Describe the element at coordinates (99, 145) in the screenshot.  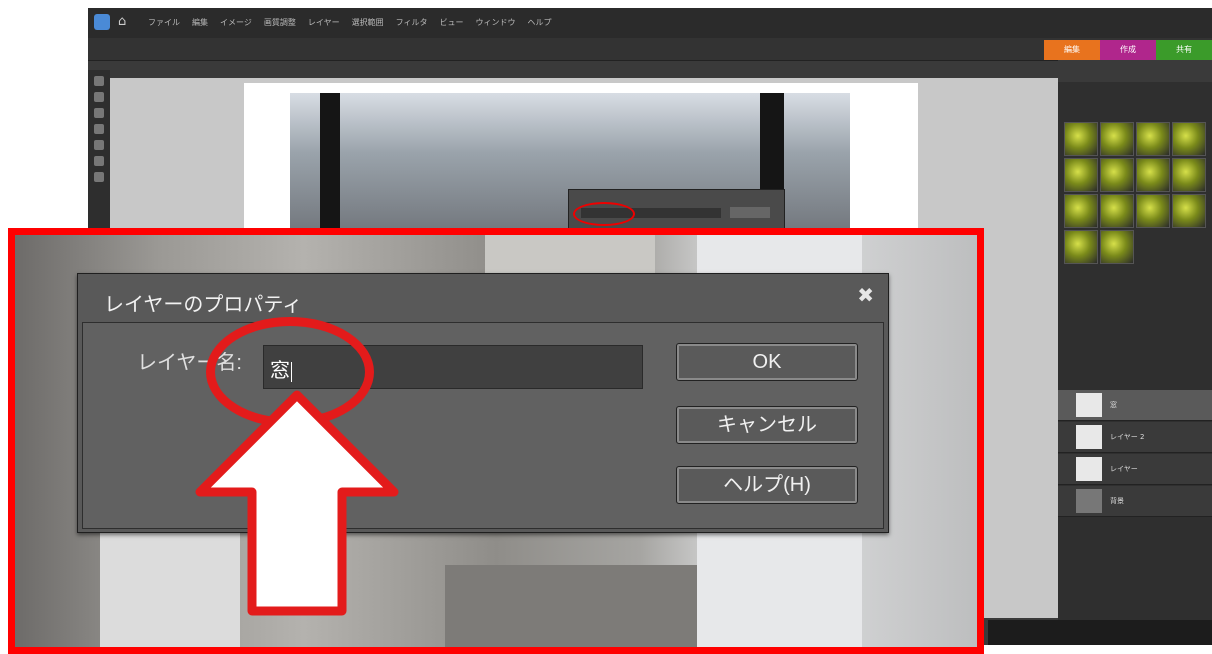
I see `marquee-tool-icon` at that location.